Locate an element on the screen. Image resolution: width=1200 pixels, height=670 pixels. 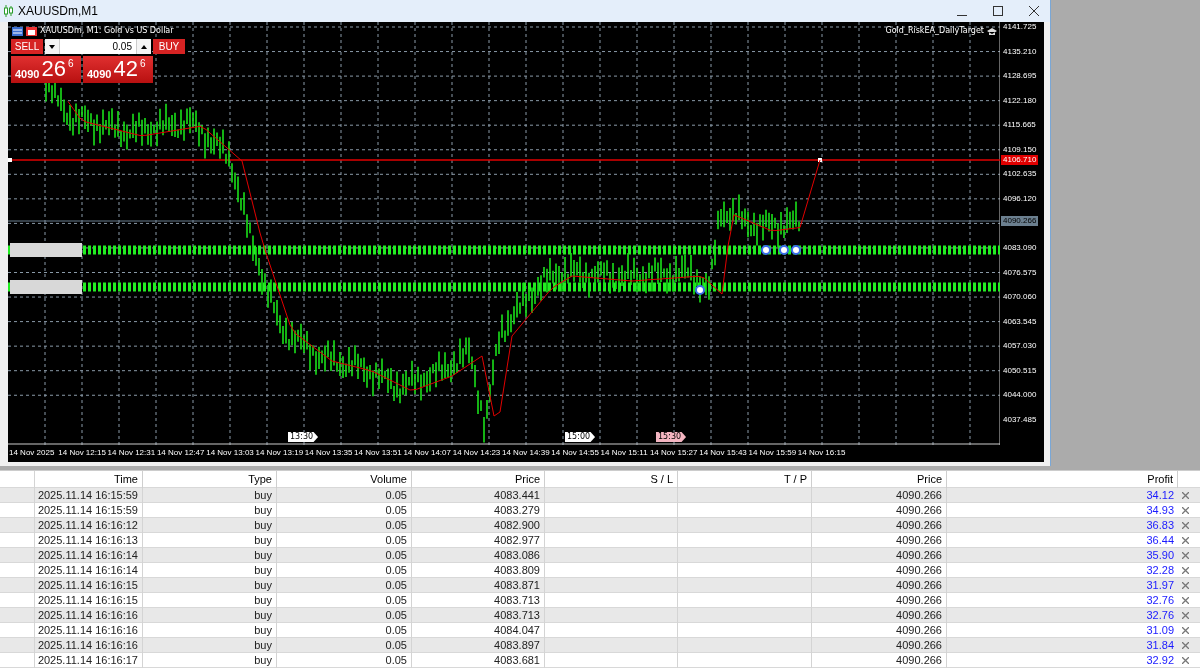
time-label: 14 Nov 12:15 is located at coordinates (82, 453).